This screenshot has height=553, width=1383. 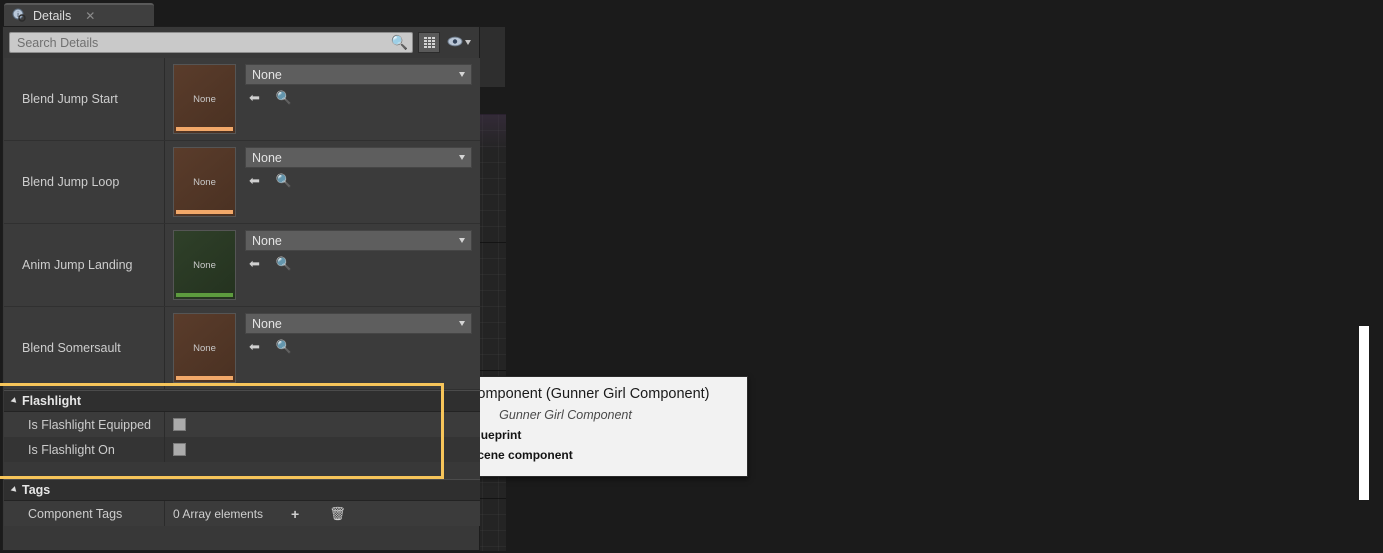 I want to click on category-header-tags: Tags, so click(x=242, y=490).